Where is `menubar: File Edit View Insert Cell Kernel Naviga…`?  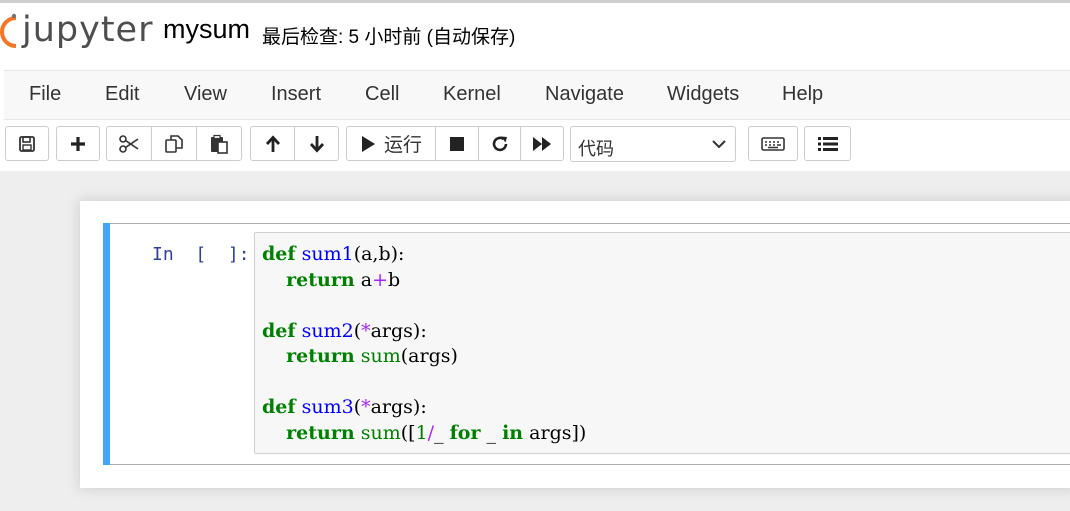 menubar: File Edit View Insert Cell Kernel Naviga… is located at coordinates (537, 95).